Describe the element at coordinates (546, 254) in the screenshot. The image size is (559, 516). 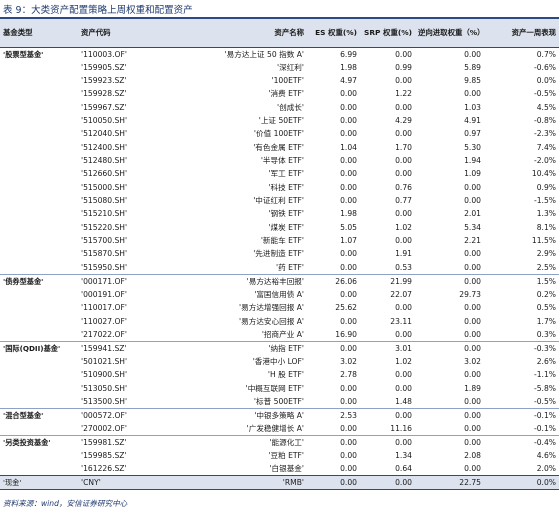
I see `weekly-performance-cell: 2.9%` at that location.